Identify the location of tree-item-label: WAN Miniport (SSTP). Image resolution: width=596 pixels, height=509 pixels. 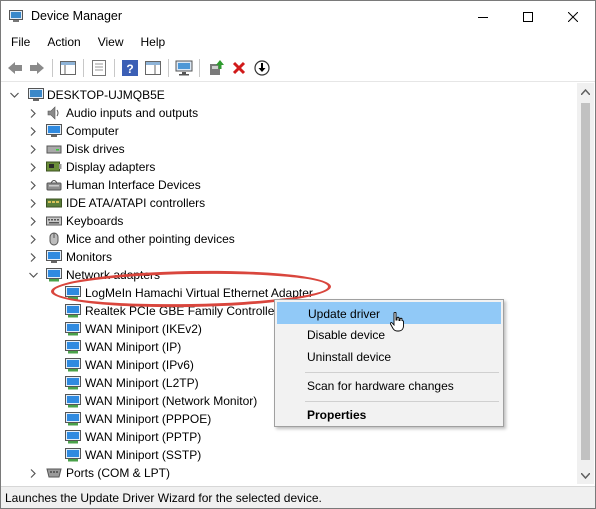
(143, 455).